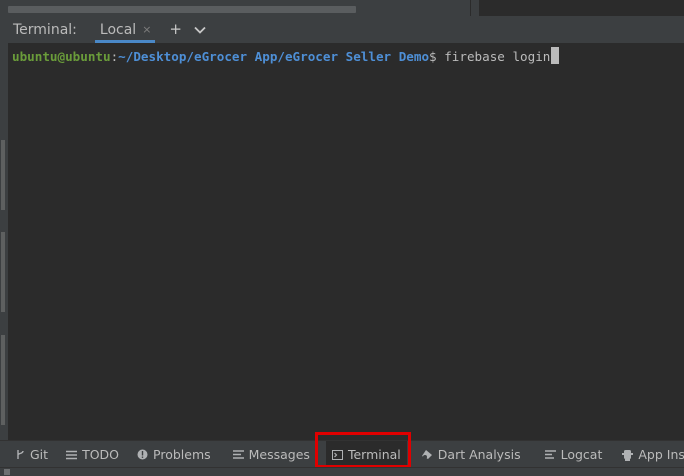  I want to click on tool-tab-terminal: Terminal, so click(366, 454).